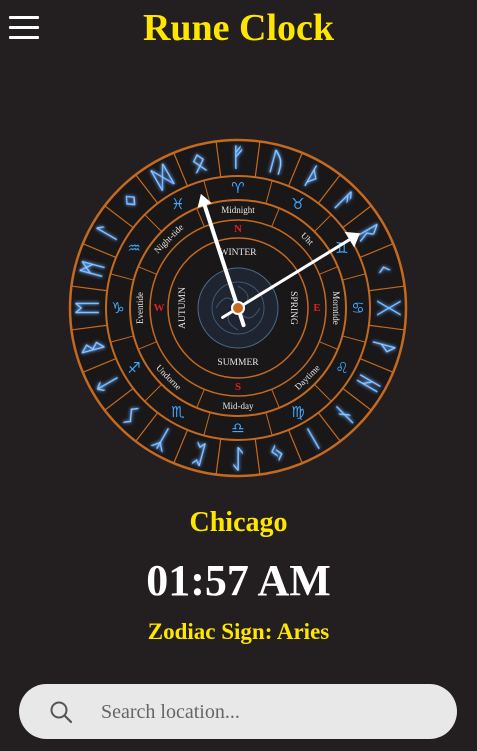 The height and width of the screenshot is (751, 477). I want to click on daypart-label: Eventide, so click(140, 308).